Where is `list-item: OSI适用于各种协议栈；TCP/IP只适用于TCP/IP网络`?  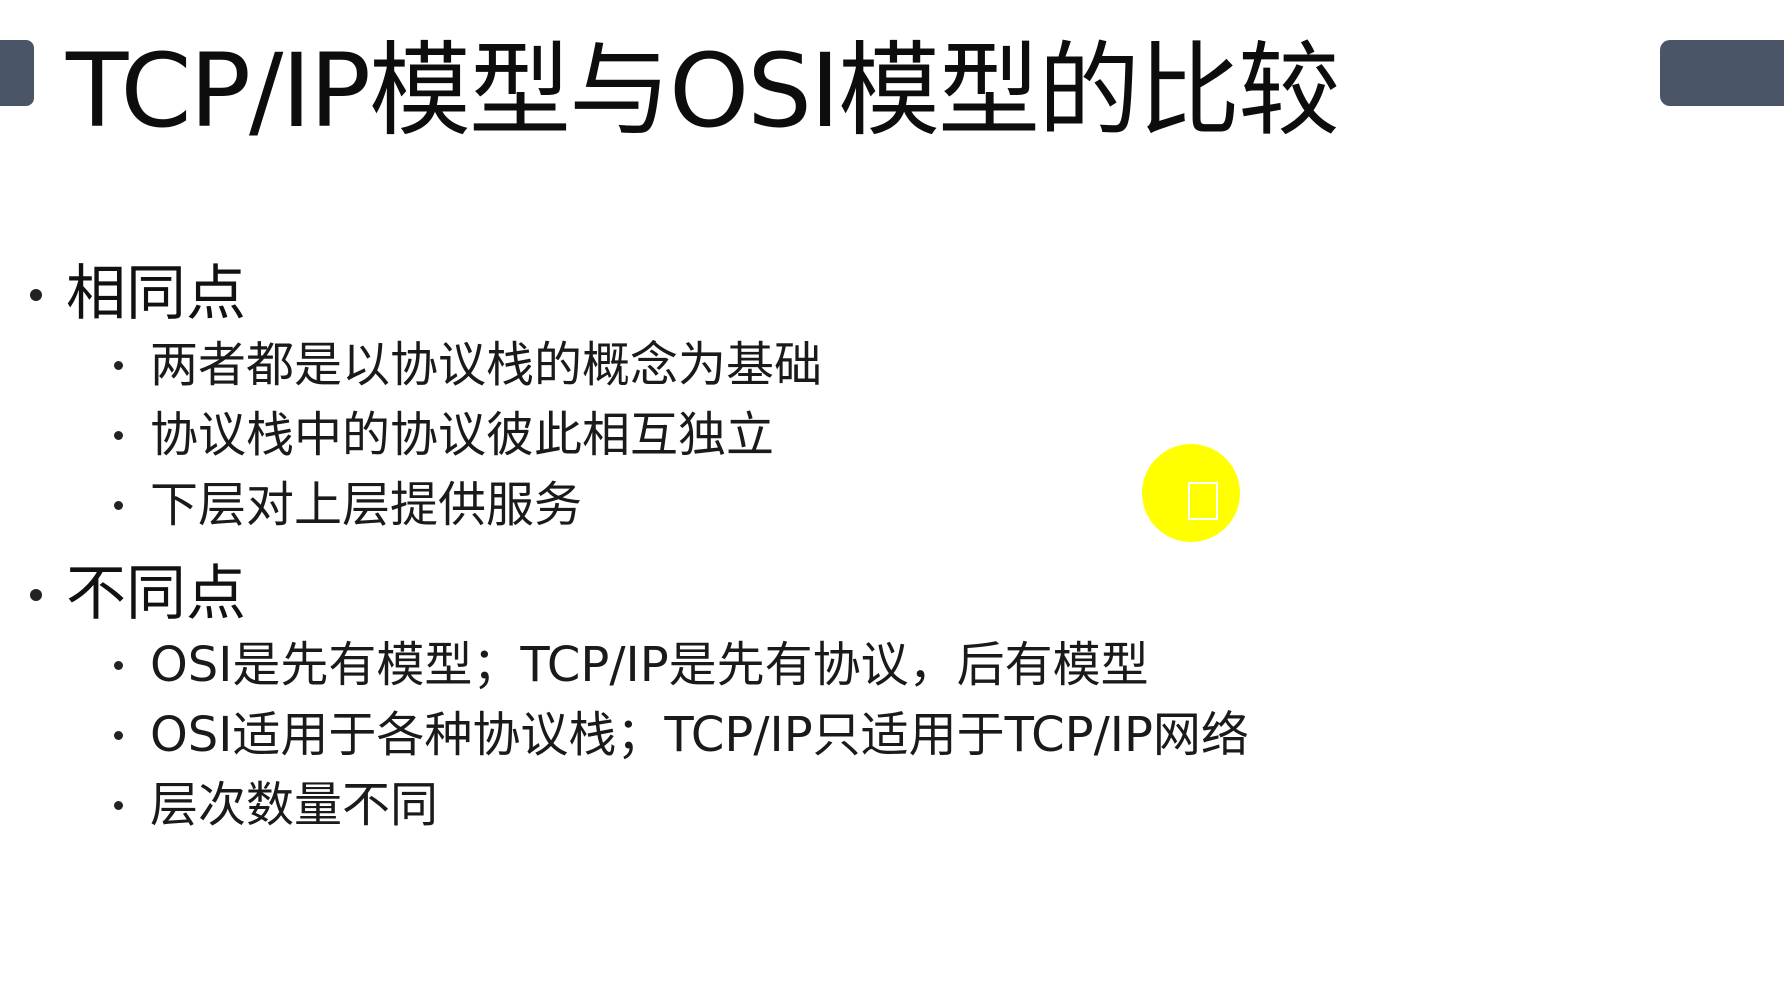 list-item: OSI适用于各种协议栈；TCP/IP只适用于TCP/IP网络 is located at coordinates (766, 735).